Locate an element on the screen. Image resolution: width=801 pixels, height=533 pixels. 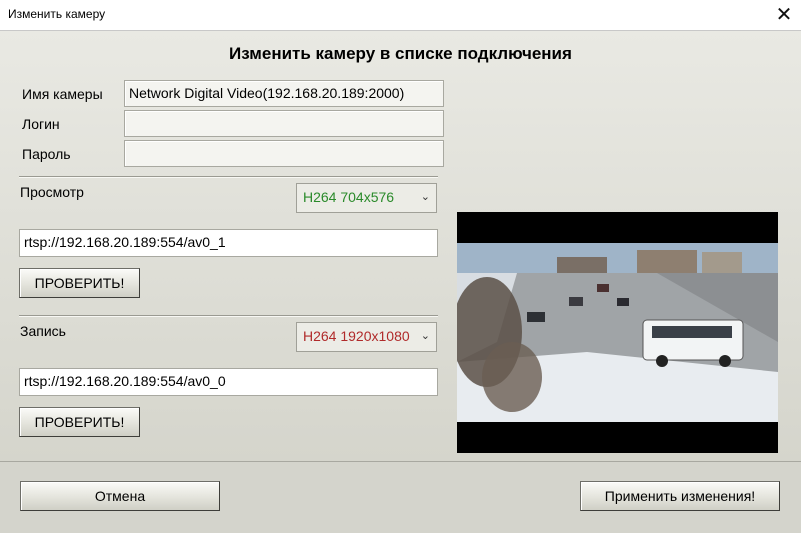
view-stream-value: H264 704x576 is located at coordinates (349, 197).